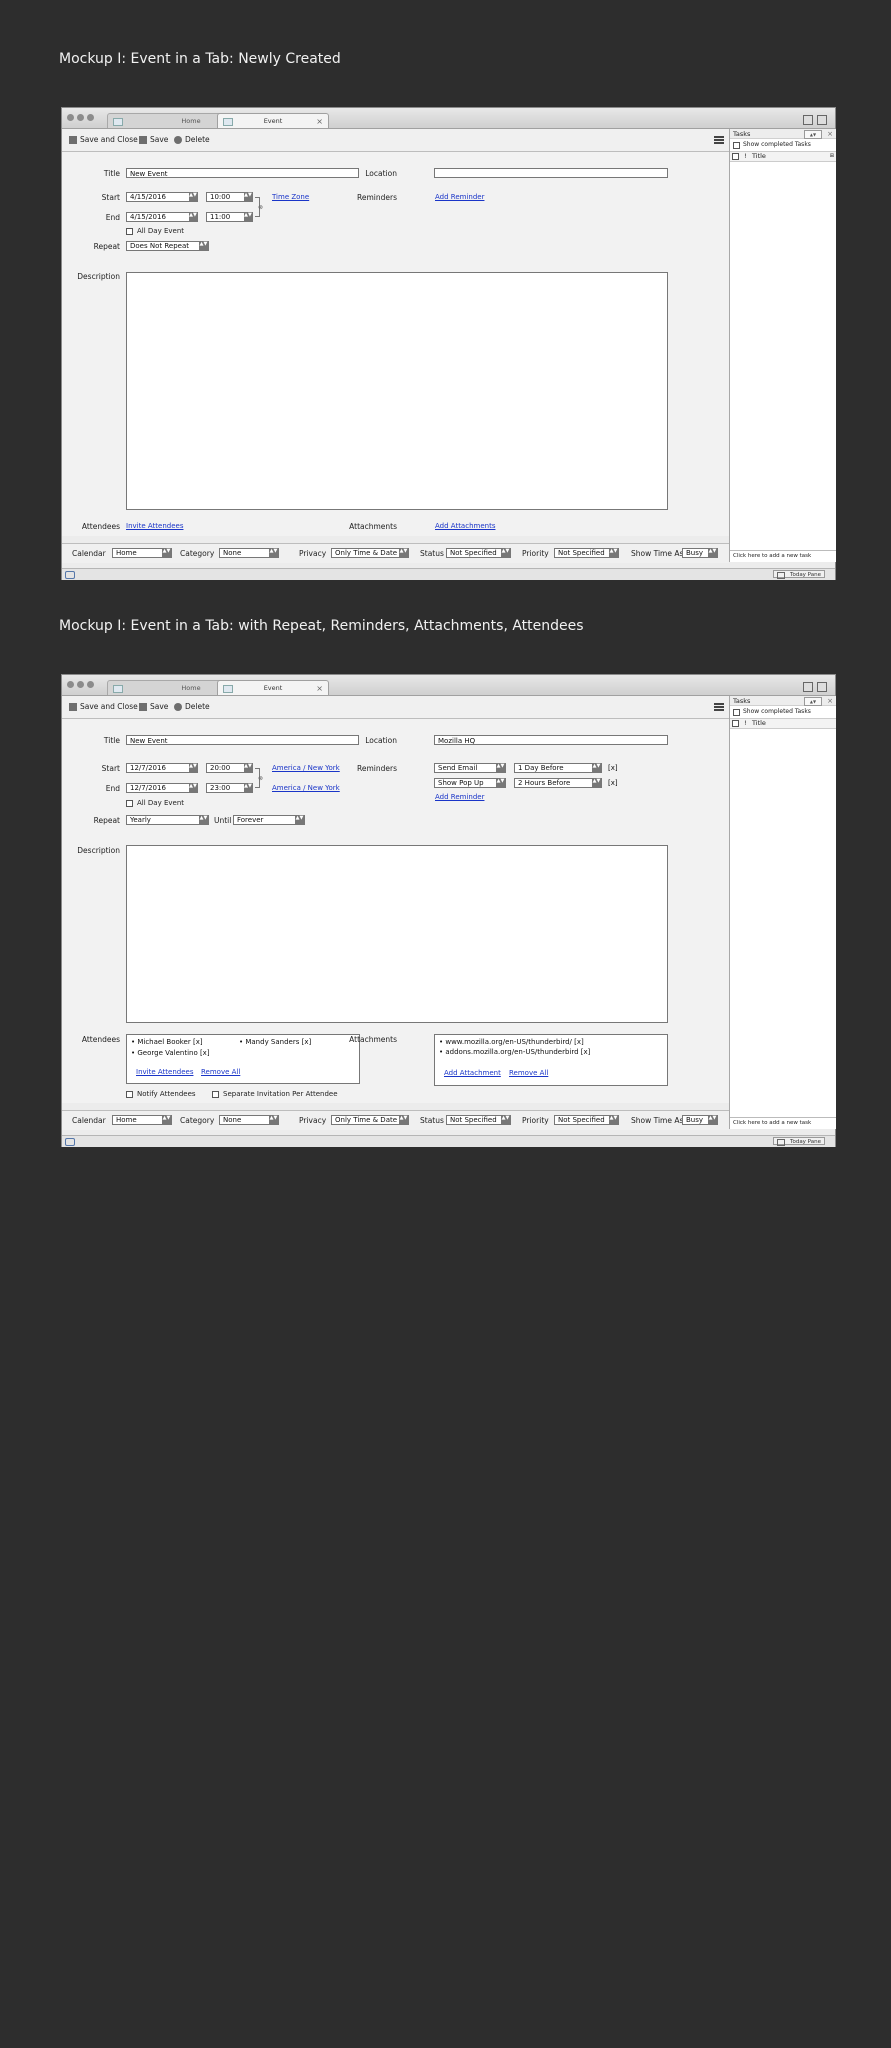 This screenshot has width=891, height=2048. I want to click on description-textarea, so click(397, 391).